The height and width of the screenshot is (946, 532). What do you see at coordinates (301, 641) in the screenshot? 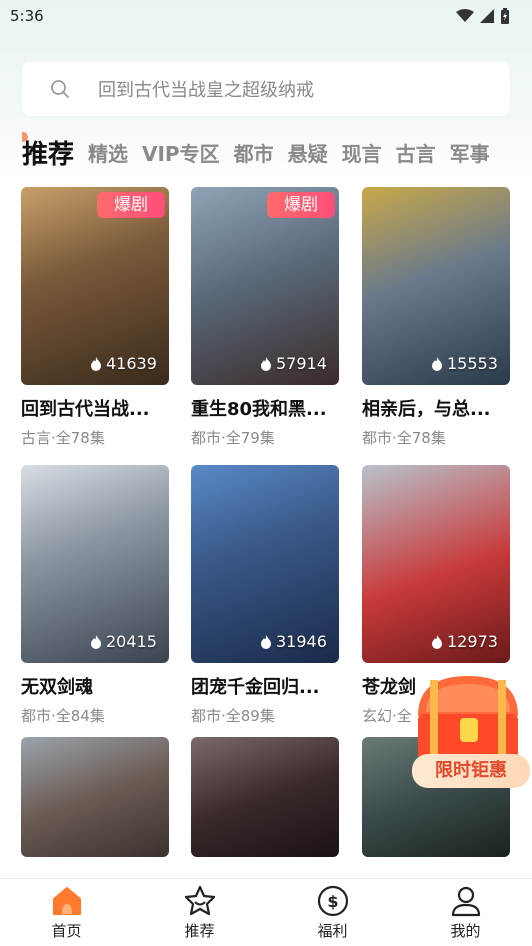
I see `view-count-value: 31946` at bounding box center [301, 641].